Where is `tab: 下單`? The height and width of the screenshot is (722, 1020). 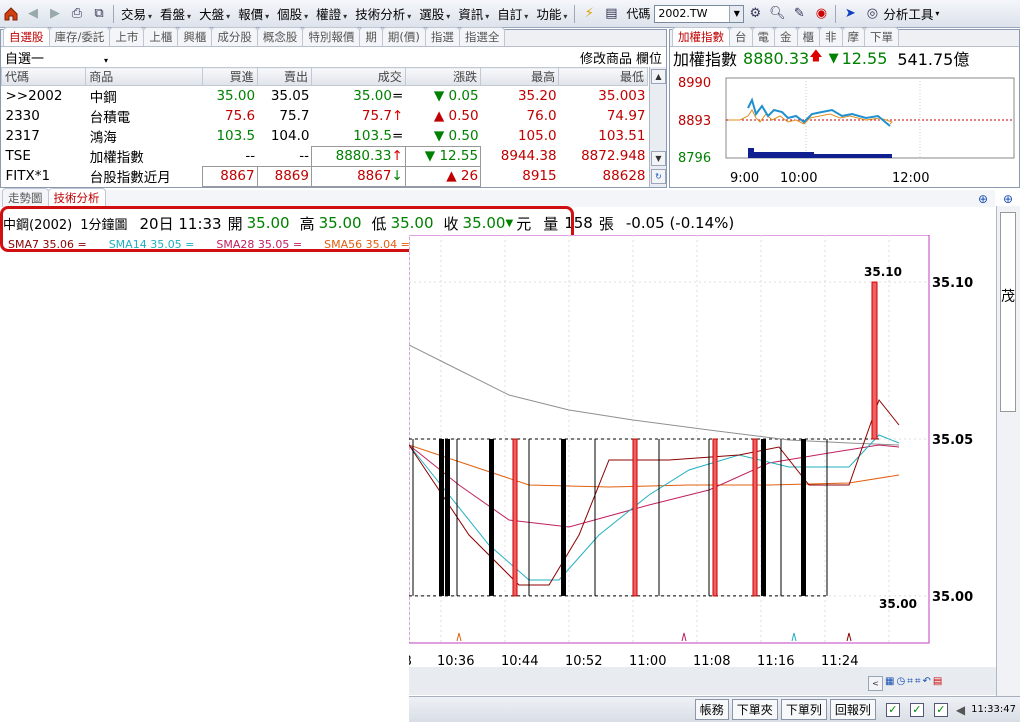
tab: 下單 is located at coordinates (881, 36).